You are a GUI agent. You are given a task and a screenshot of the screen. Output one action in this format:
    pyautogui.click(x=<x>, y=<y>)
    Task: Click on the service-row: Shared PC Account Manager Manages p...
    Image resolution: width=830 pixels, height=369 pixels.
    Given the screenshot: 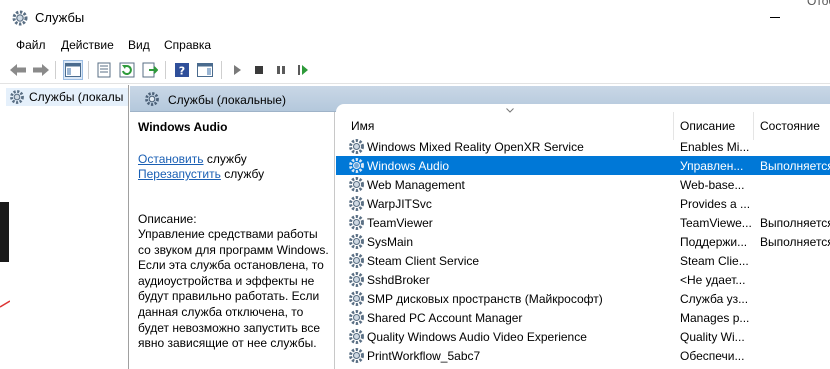 What is the action you would take?
    pyautogui.click(x=583, y=317)
    